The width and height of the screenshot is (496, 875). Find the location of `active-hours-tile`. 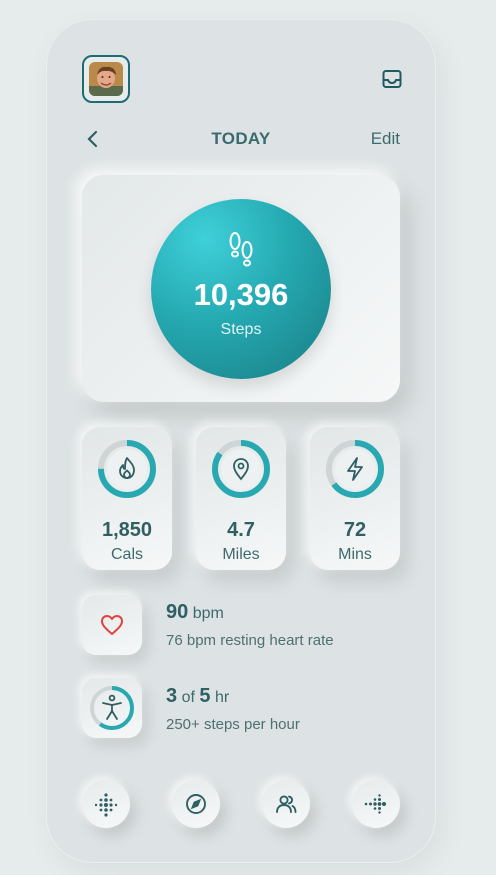

active-hours-tile is located at coordinates (112, 708).